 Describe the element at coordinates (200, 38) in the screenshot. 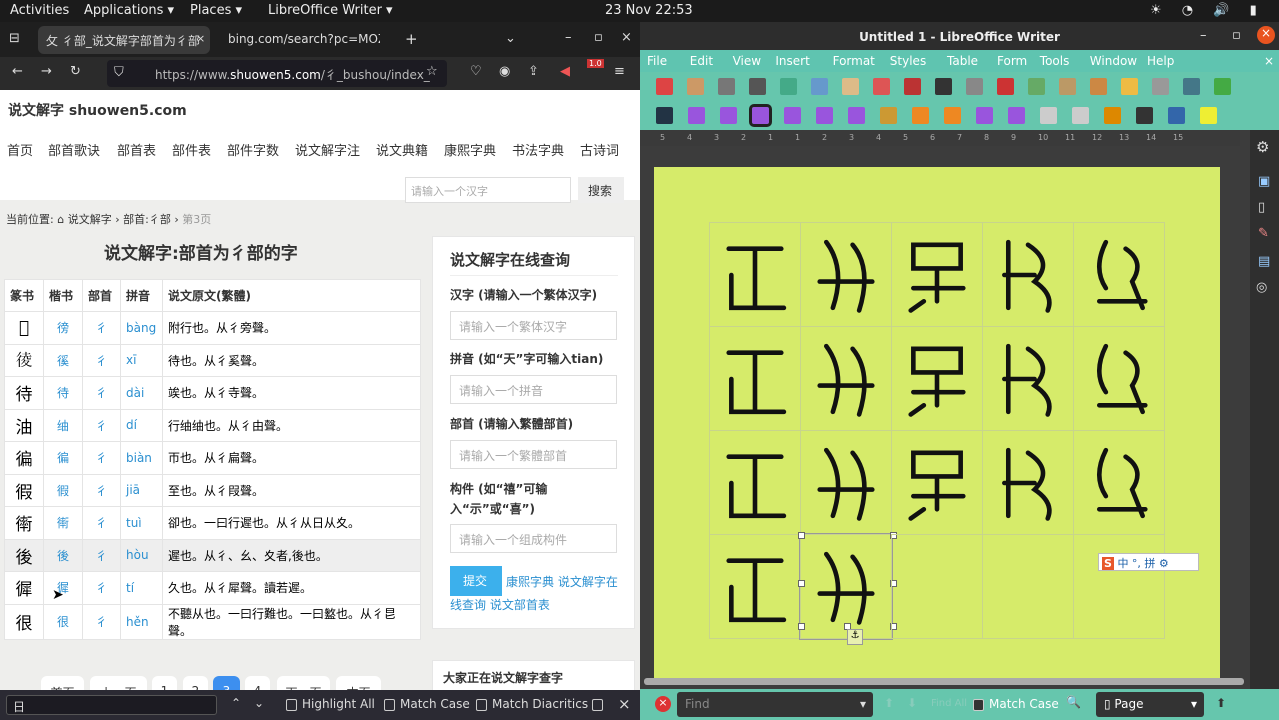

I see `close-tab-icon: ×` at that location.